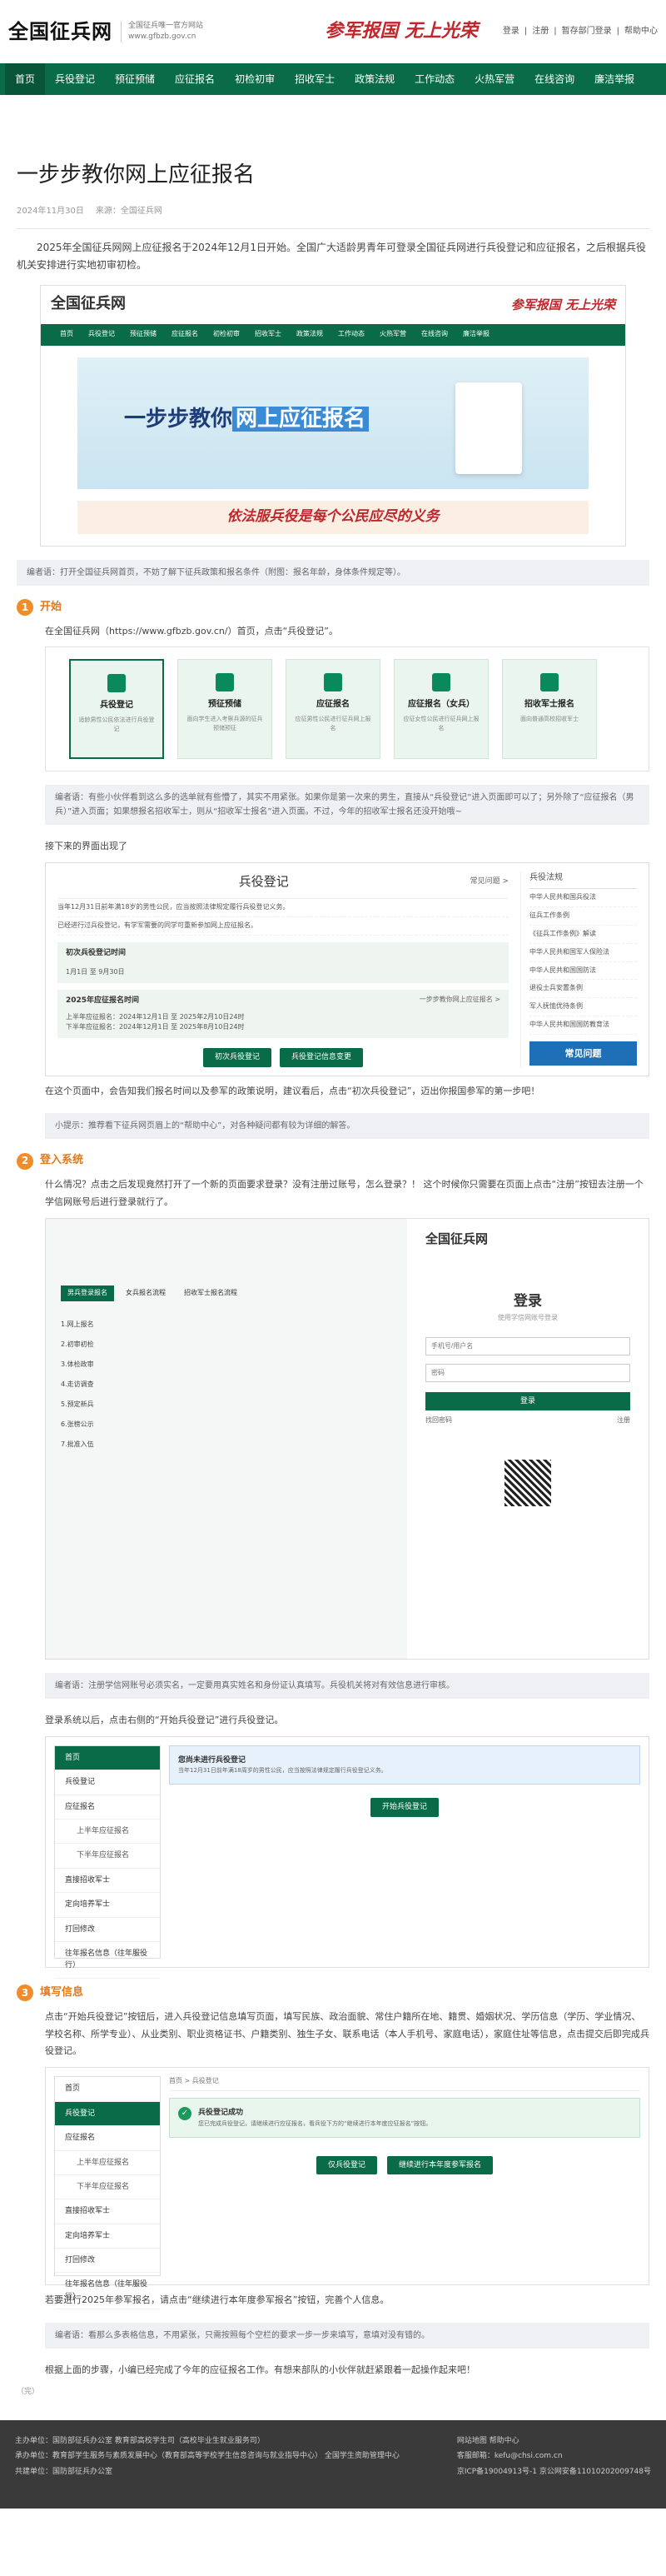  Describe the element at coordinates (333, 709) in the screenshot. I see `card-apply-male: 应征报名 应征男性公民进行征兵网上报名` at that location.